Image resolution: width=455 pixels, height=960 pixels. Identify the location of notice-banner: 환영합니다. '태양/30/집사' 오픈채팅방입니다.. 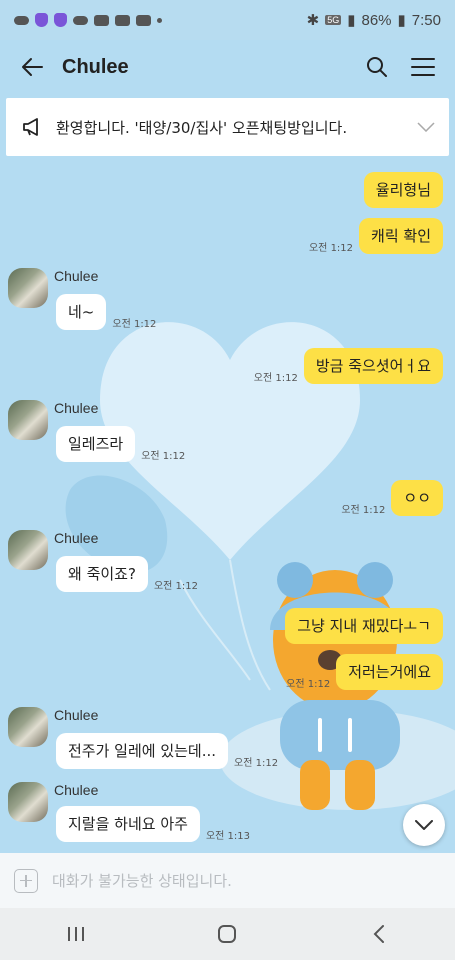
(227, 127).